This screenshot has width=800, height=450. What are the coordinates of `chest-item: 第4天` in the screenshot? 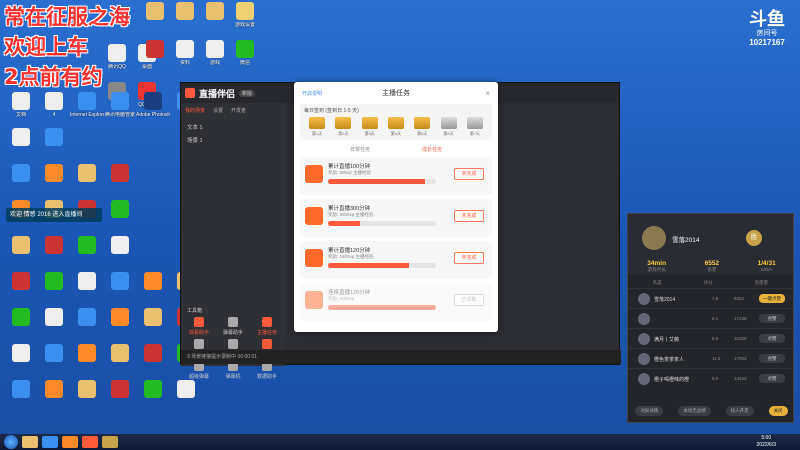 It's located at (395, 127).